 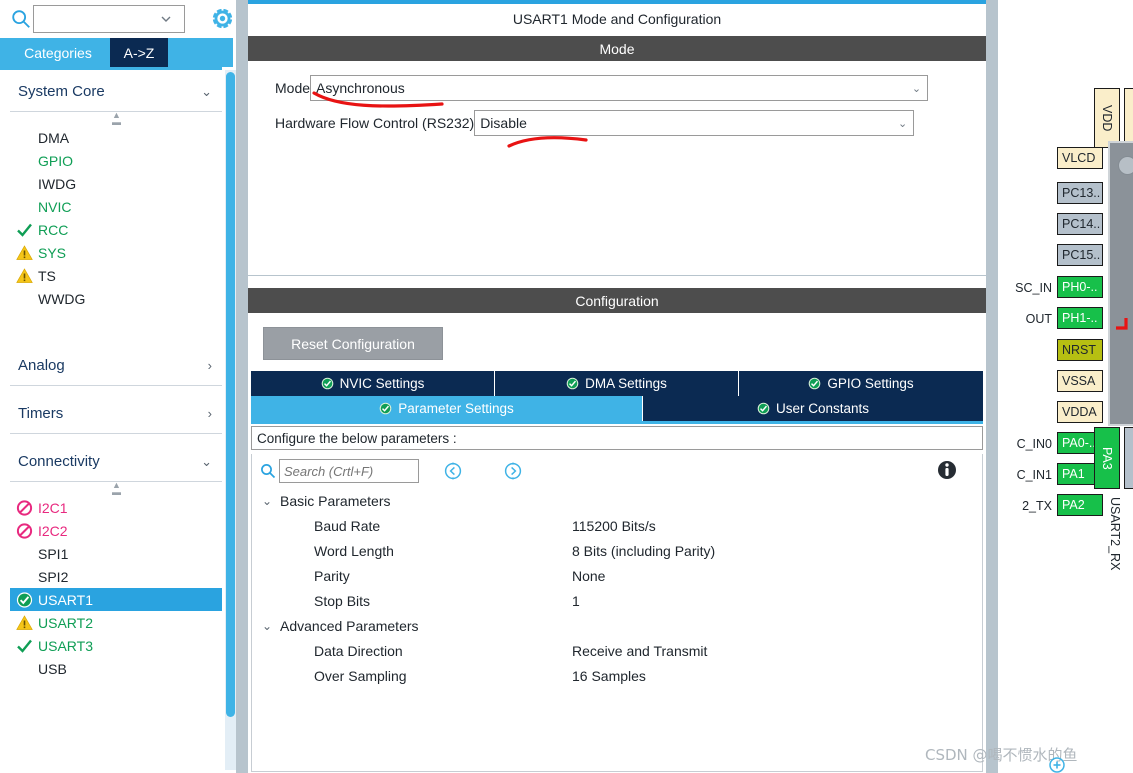 What do you see at coordinates (1080, 255) in the screenshot?
I see `pin-pc15: PC15..` at bounding box center [1080, 255].